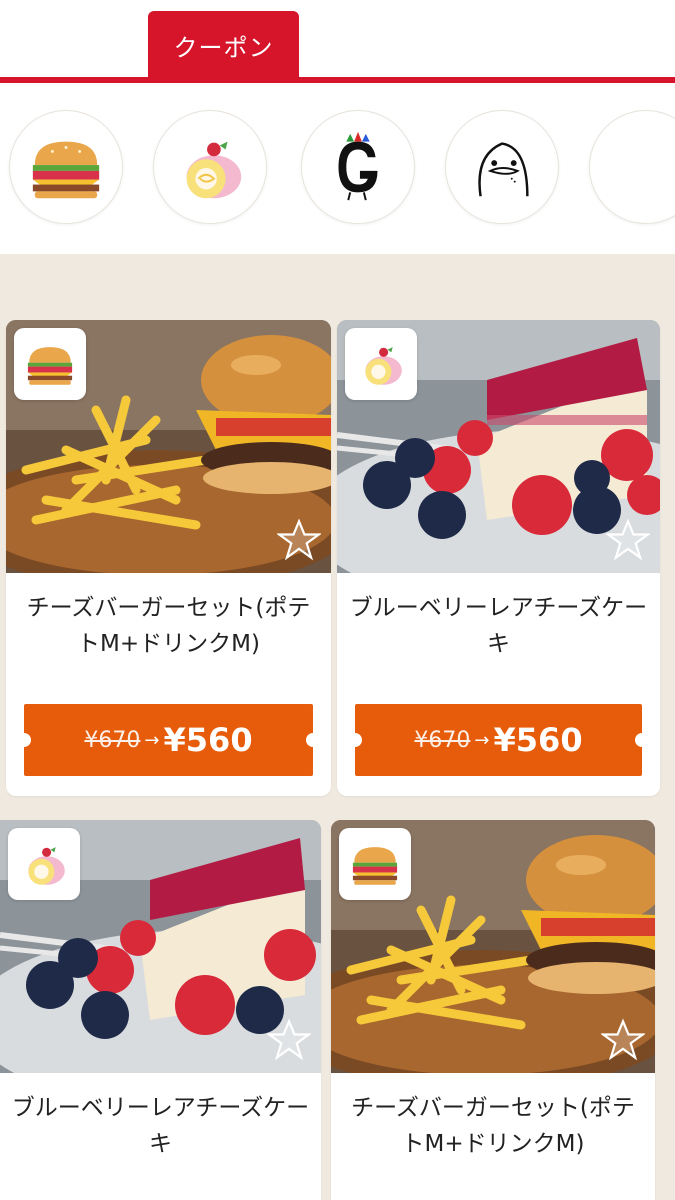 The height and width of the screenshot is (1200, 675). What do you see at coordinates (337, 42) in the screenshot?
I see `header: クーポン` at bounding box center [337, 42].